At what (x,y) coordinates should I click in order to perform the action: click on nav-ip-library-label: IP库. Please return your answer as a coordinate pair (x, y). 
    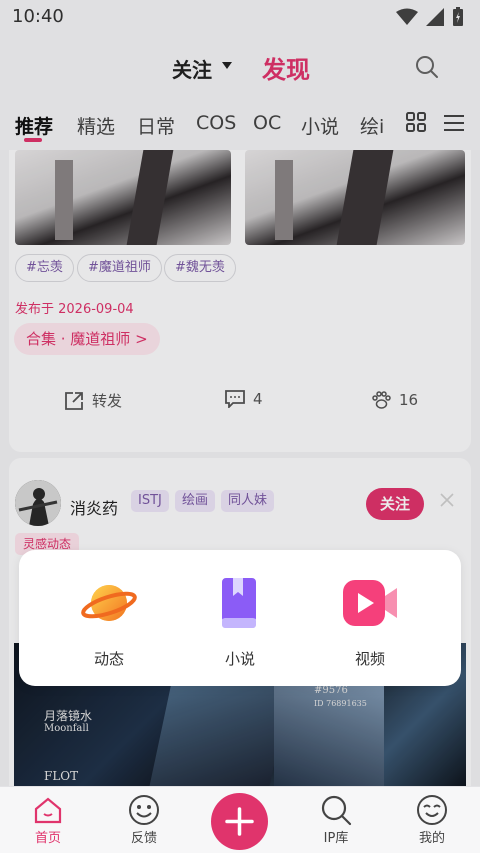
    Looking at the image, I should click on (336, 838).